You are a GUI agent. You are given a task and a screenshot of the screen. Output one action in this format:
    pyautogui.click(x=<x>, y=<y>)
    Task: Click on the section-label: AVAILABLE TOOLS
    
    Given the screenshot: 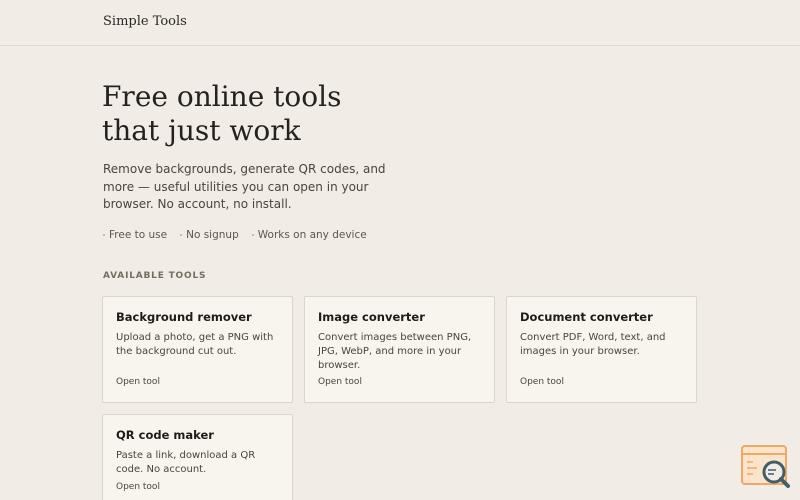 What is the action you would take?
    pyautogui.click(x=155, y=276)
    